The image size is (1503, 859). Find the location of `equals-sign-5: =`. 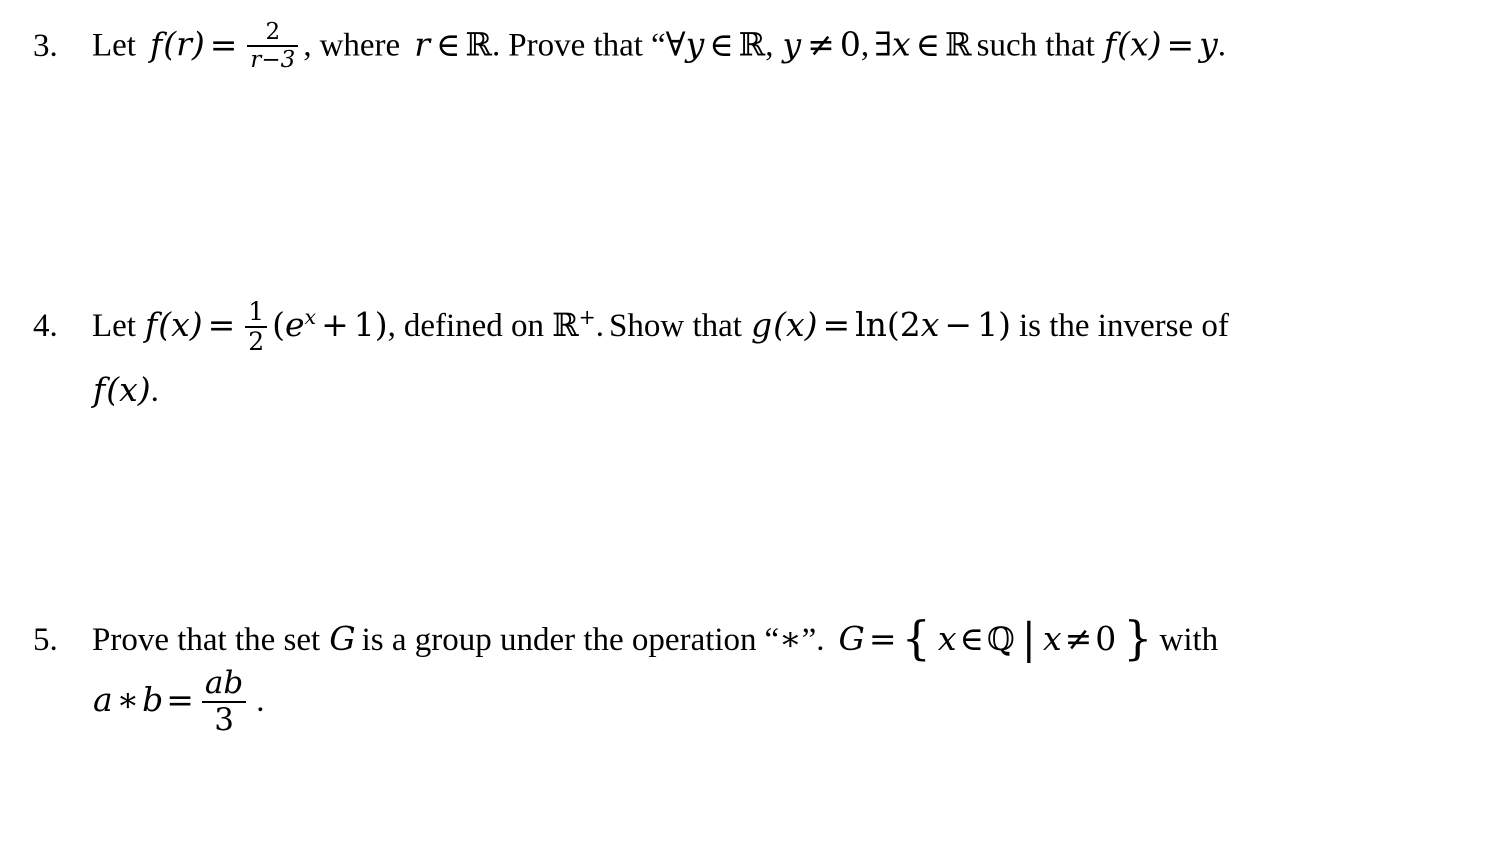

equals-sign-5: = is located at coordinates (882, 638).